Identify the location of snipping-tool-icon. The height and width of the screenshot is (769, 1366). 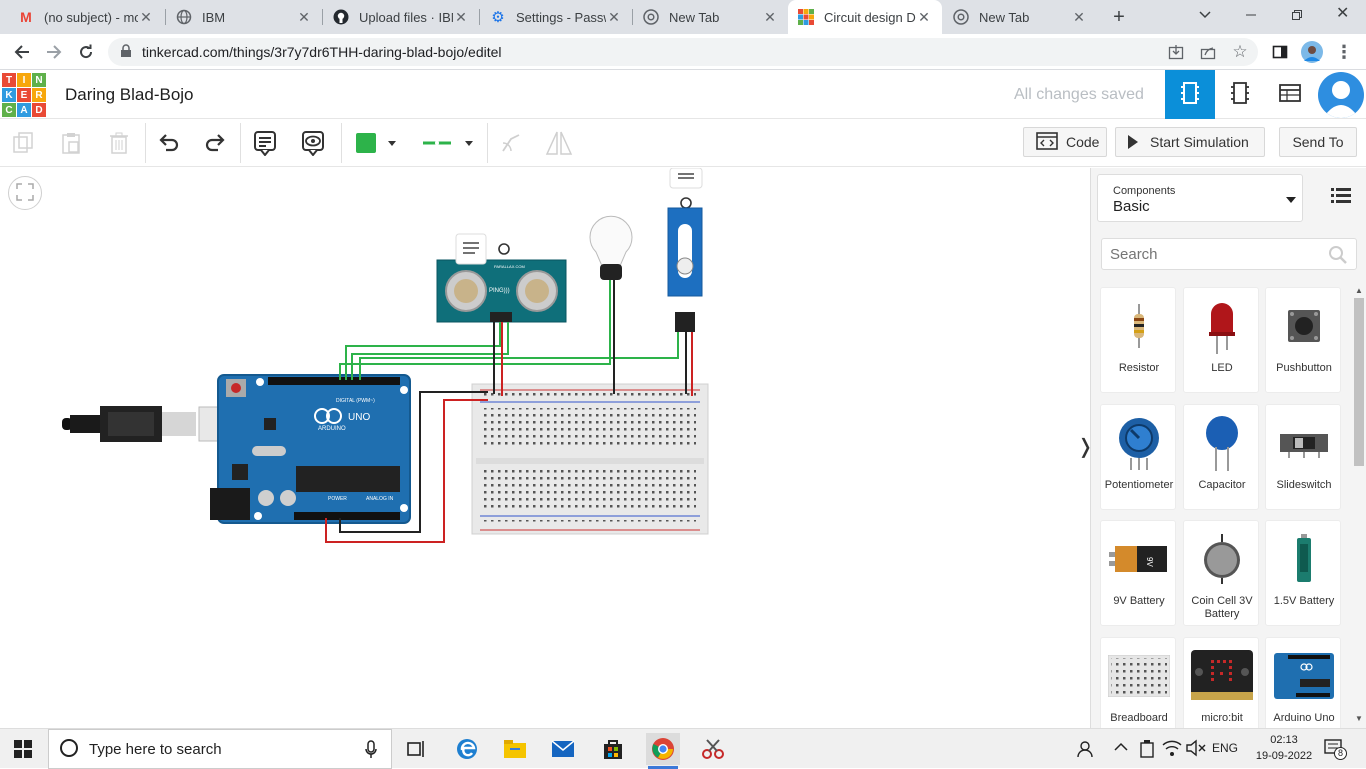
(713, 749).